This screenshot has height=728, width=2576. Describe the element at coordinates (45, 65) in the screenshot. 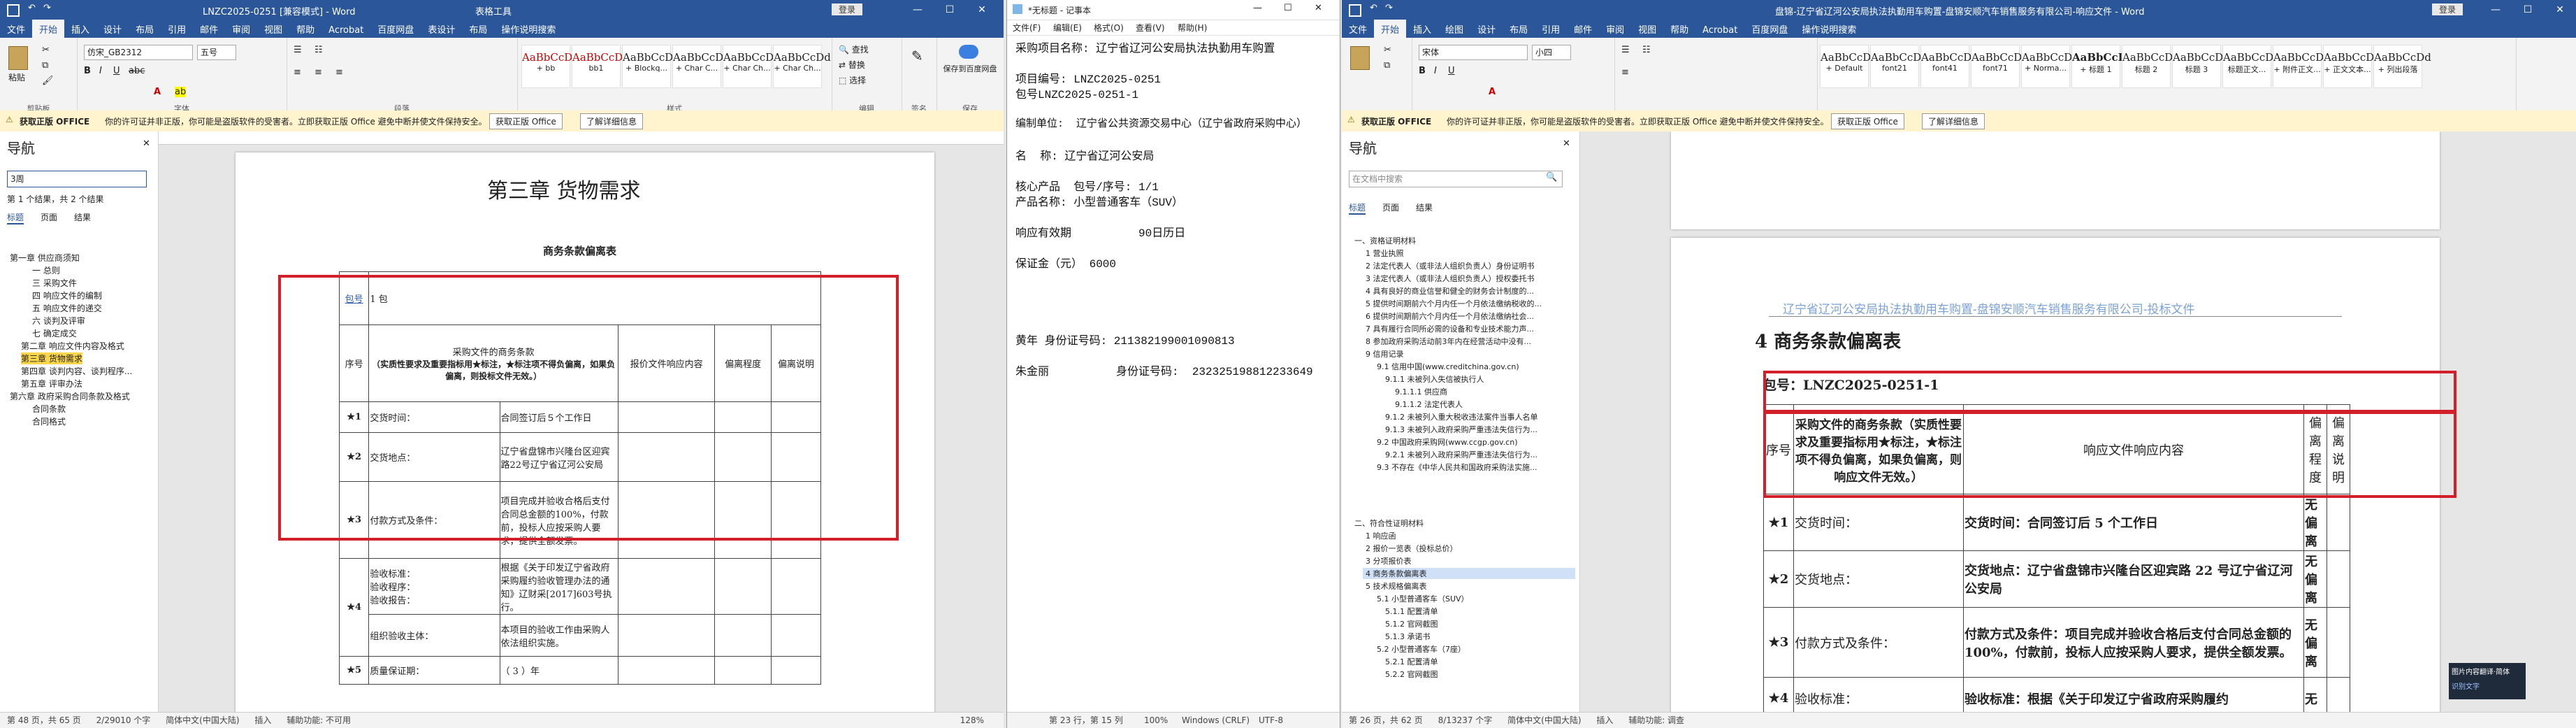

I see `copy-icon: ⧉` at that location.